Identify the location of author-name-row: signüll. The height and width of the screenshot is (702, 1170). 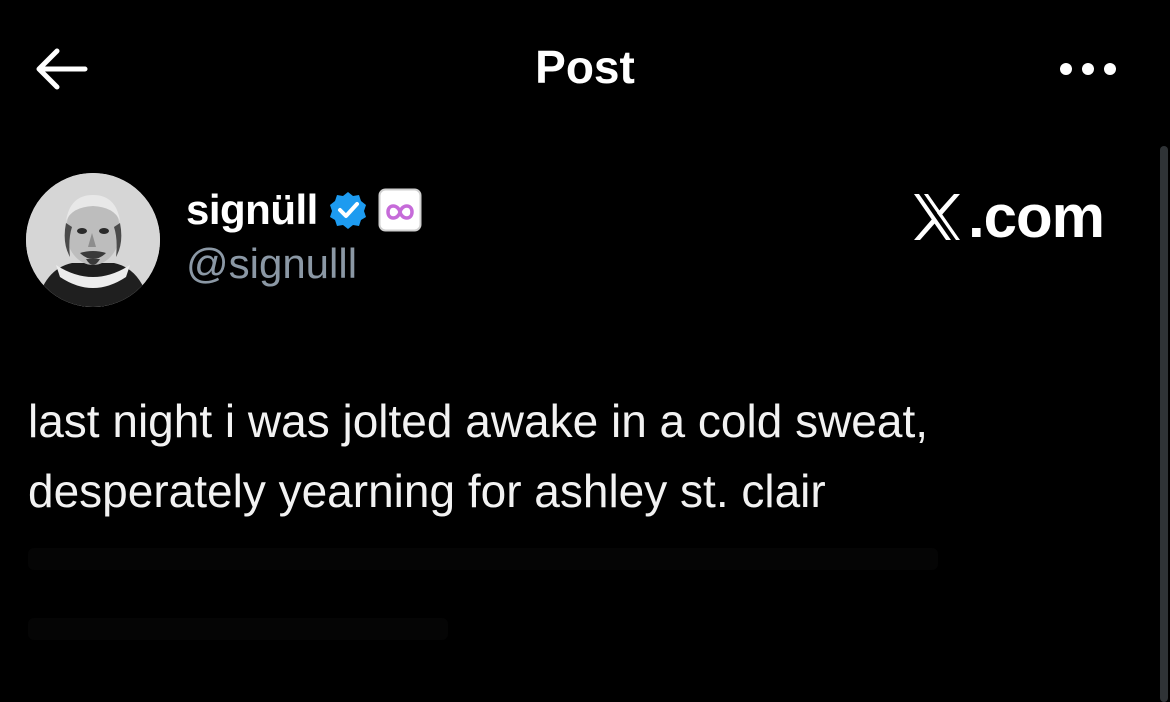
(304, 210).